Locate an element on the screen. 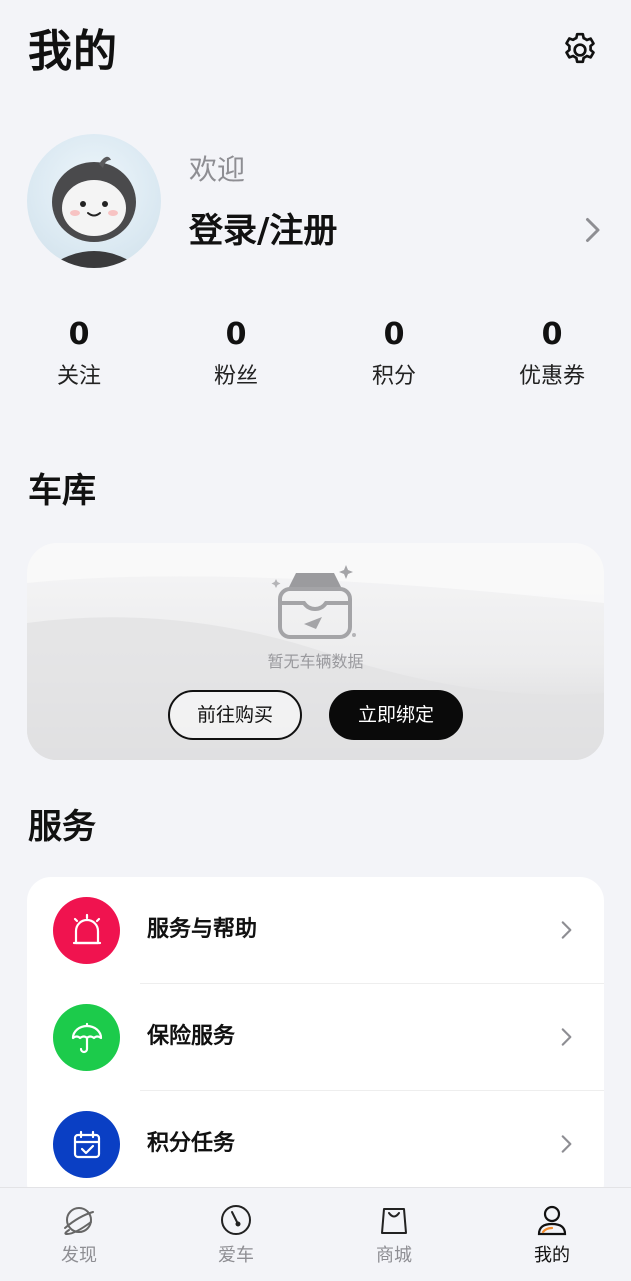 Image resolution: width=631 pixels, height=1281 pixels. stat-label: 优惠券 is located at coordinates (551, 376).